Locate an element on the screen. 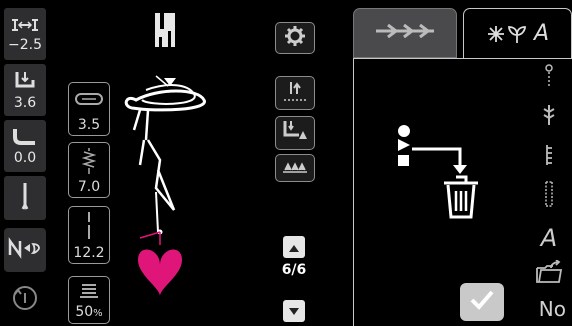 The image size is (572, 326). alphabet-label: A is located at coordinates (549, 238).